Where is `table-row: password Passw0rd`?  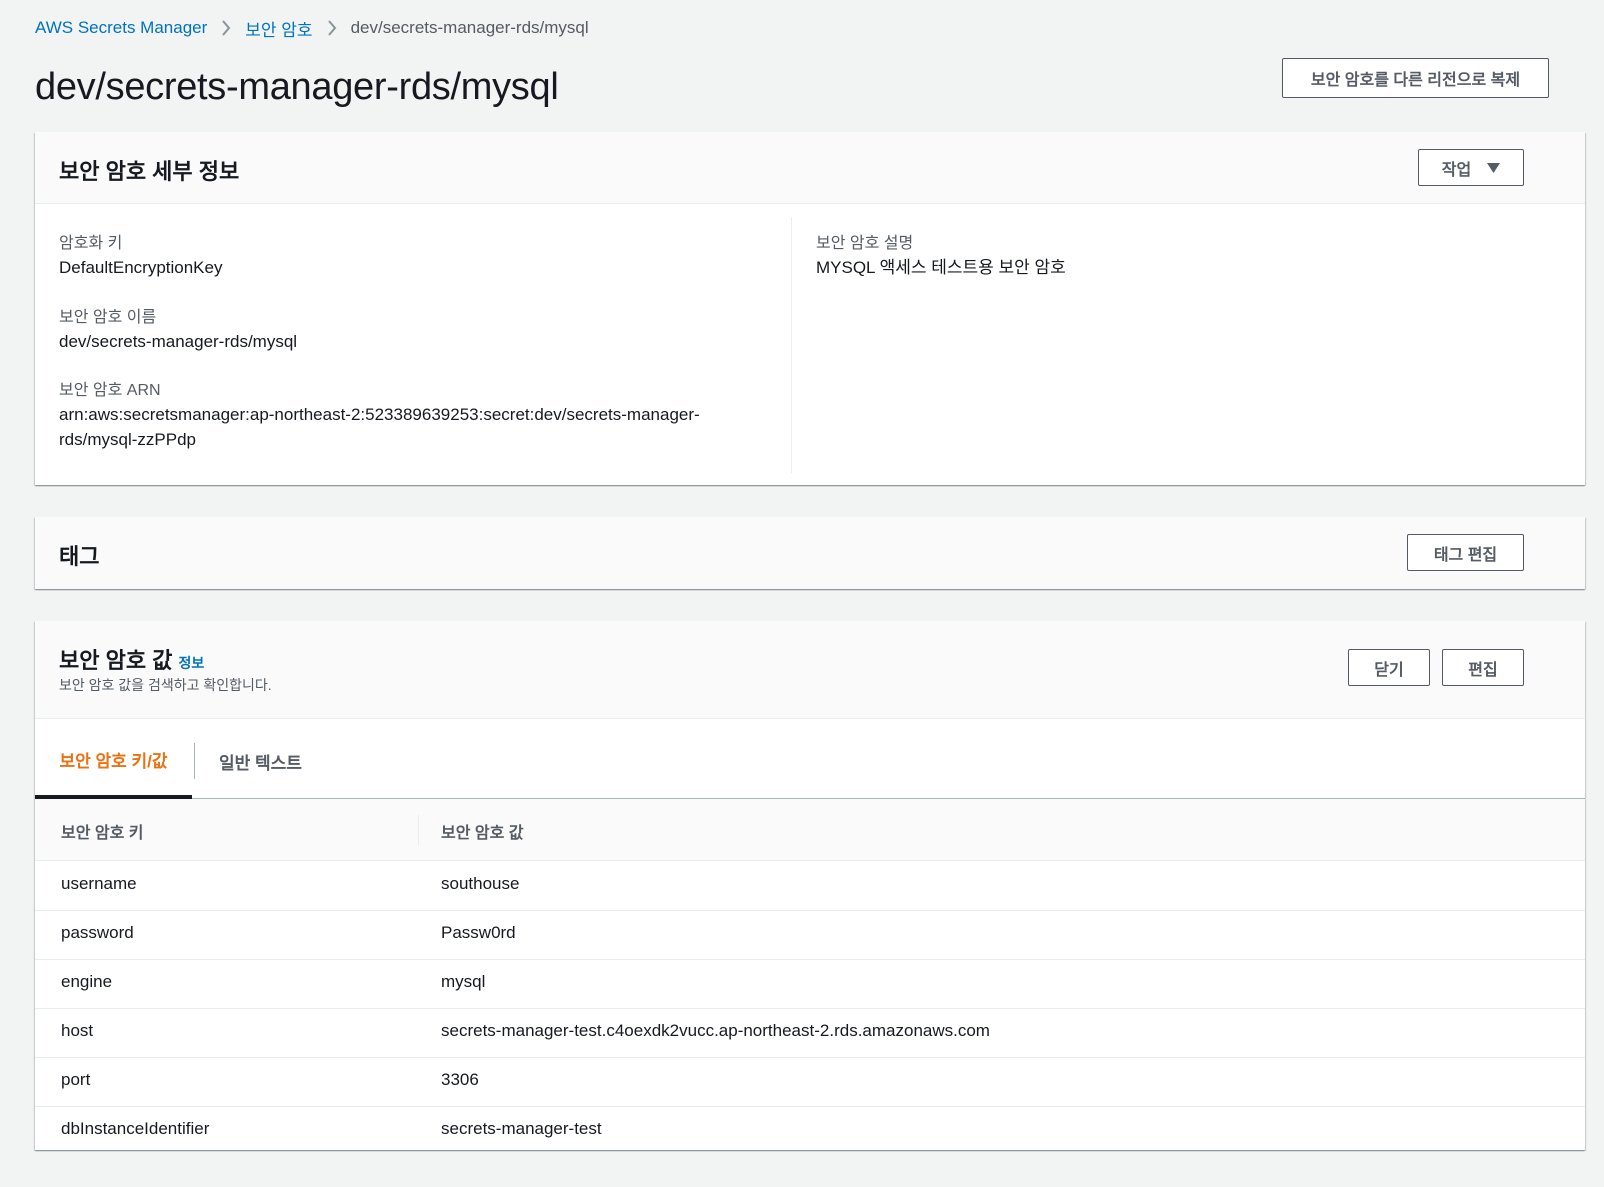 table-row: password Passw0rd is located at coordinates (810, 935).